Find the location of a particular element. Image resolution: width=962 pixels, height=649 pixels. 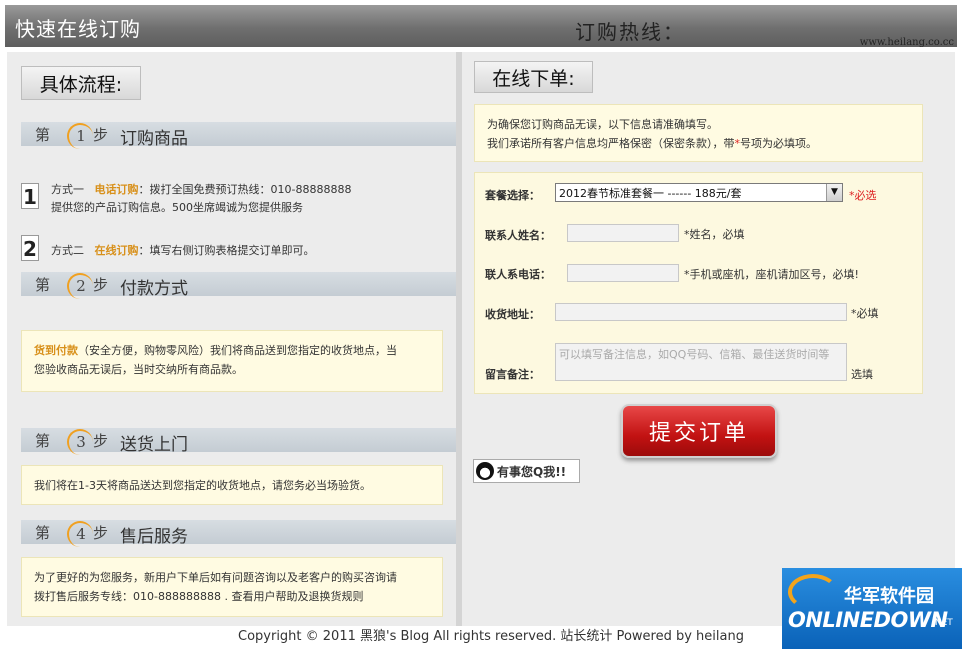

delivery-note: 我们将在1-3天将商品送达到您指定的收货地点，请您务必当场验货。 is located at coordinates (232, 485).